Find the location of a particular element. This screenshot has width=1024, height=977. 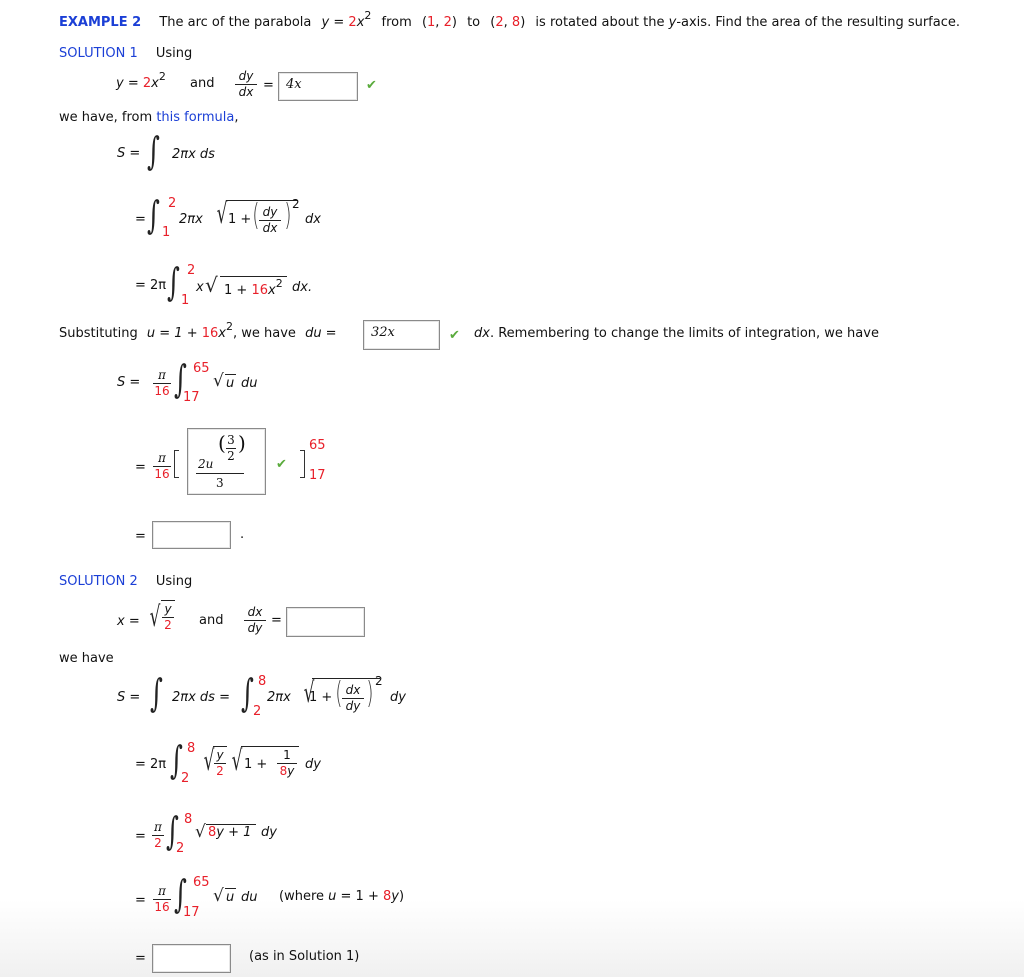

right-bracket is located at coordinates (302, 464).